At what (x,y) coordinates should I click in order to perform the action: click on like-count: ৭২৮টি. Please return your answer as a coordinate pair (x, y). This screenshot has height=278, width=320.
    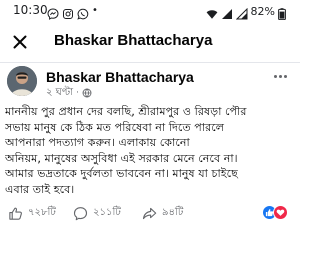
    Looking at the image, I should click on (42, 212).